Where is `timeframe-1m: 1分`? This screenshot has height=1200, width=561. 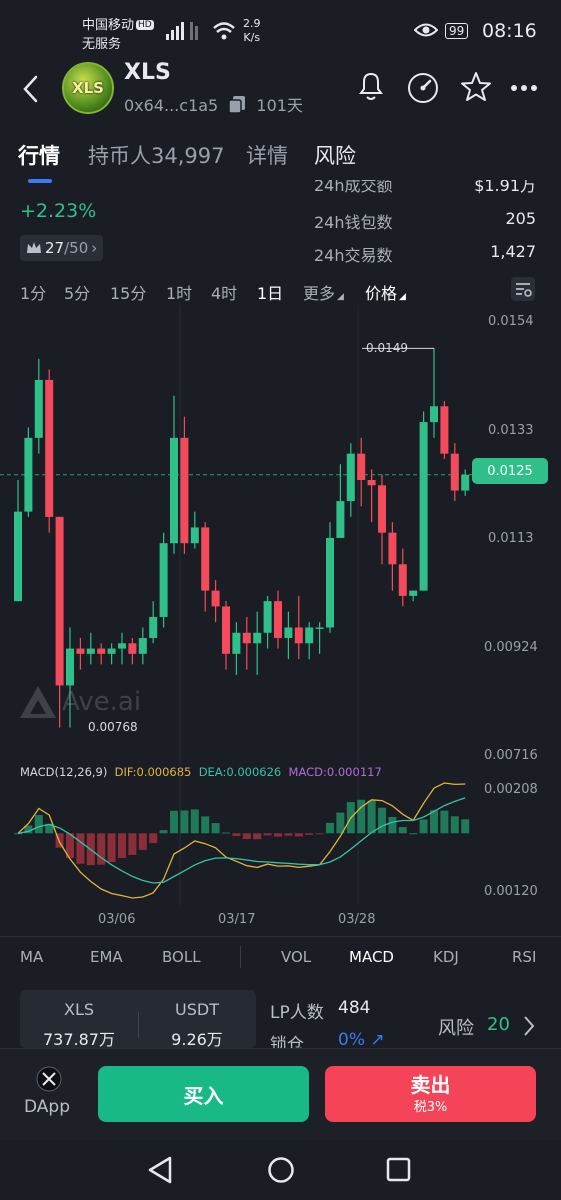
timeframe-1m: 1分 is located at coordinates (33, 292).